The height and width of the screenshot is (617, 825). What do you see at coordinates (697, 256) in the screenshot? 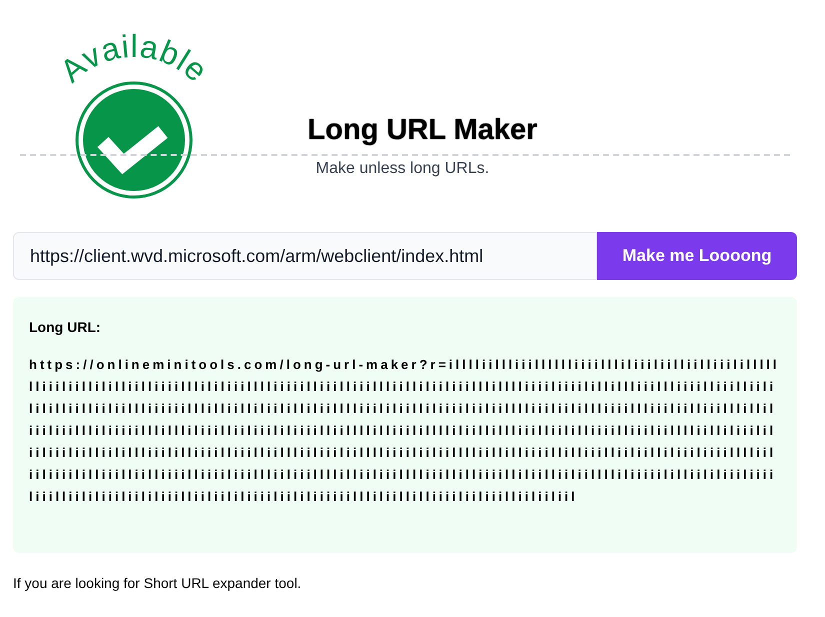
I see `make-long-button: Make me Loooong` at bounding box center [697, 256].